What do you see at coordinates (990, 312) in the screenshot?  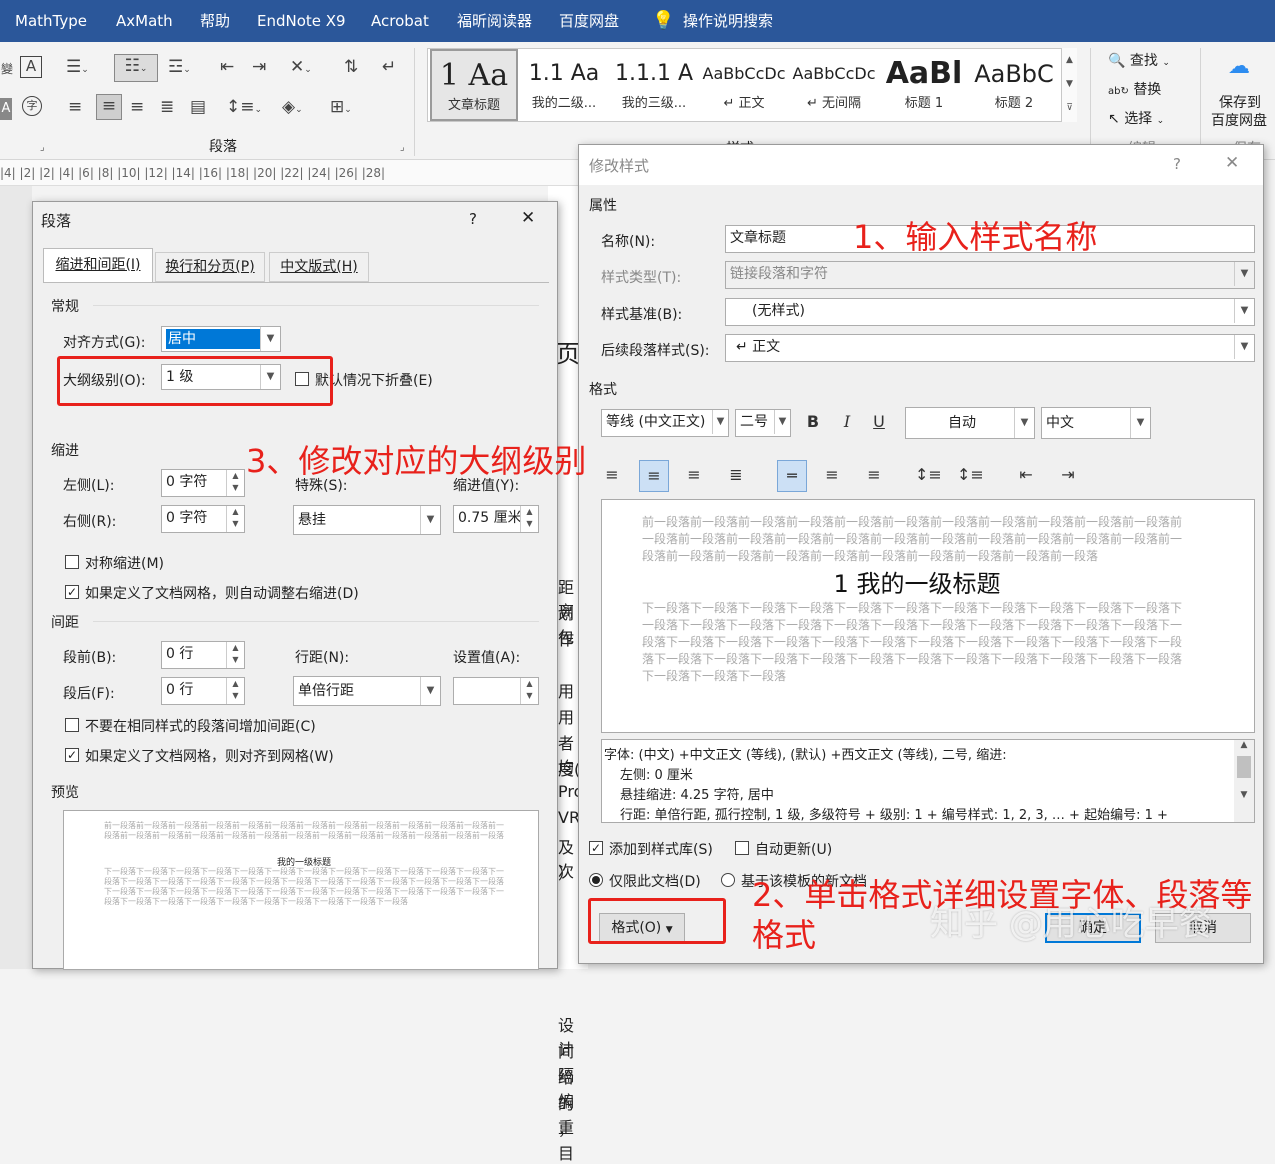 I see `based-on-select: (无样式) ▼` at bounding box center [990, 312].